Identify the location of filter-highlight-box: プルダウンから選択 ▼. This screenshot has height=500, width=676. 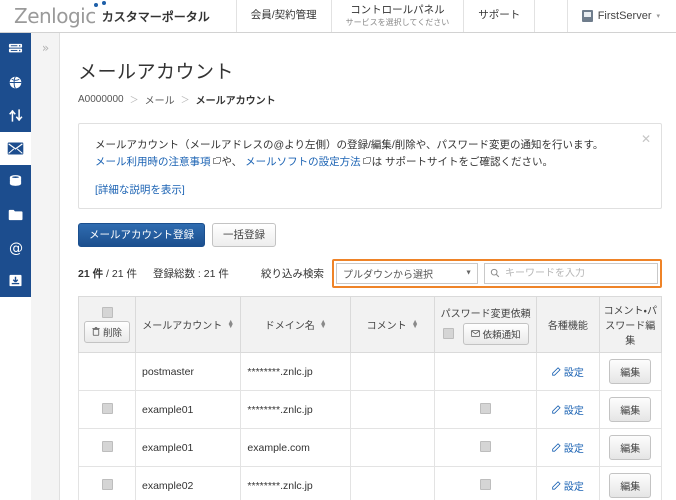
(497, 273).